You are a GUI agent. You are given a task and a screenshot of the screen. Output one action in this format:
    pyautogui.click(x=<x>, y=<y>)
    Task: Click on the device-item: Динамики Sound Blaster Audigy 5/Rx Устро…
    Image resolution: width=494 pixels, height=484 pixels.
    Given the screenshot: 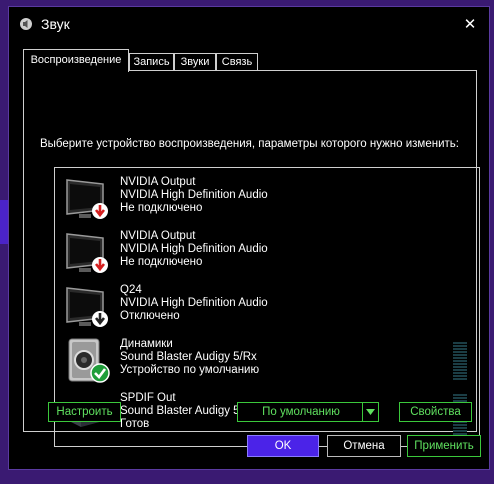 What is the action you would take?
    pyautogui.click(x=267, y=360)
    